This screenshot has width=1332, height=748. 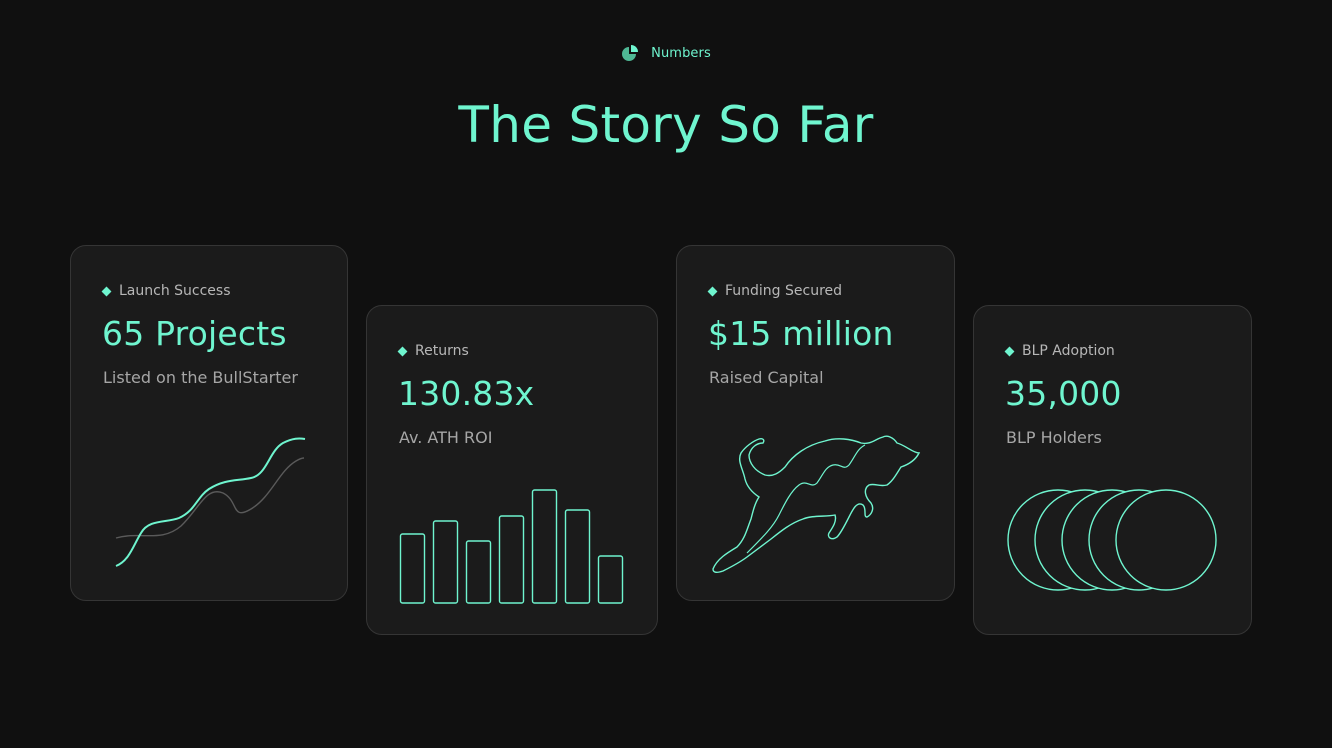 I want to click on section-title: The Story So Far, so click(x=666, y=125).